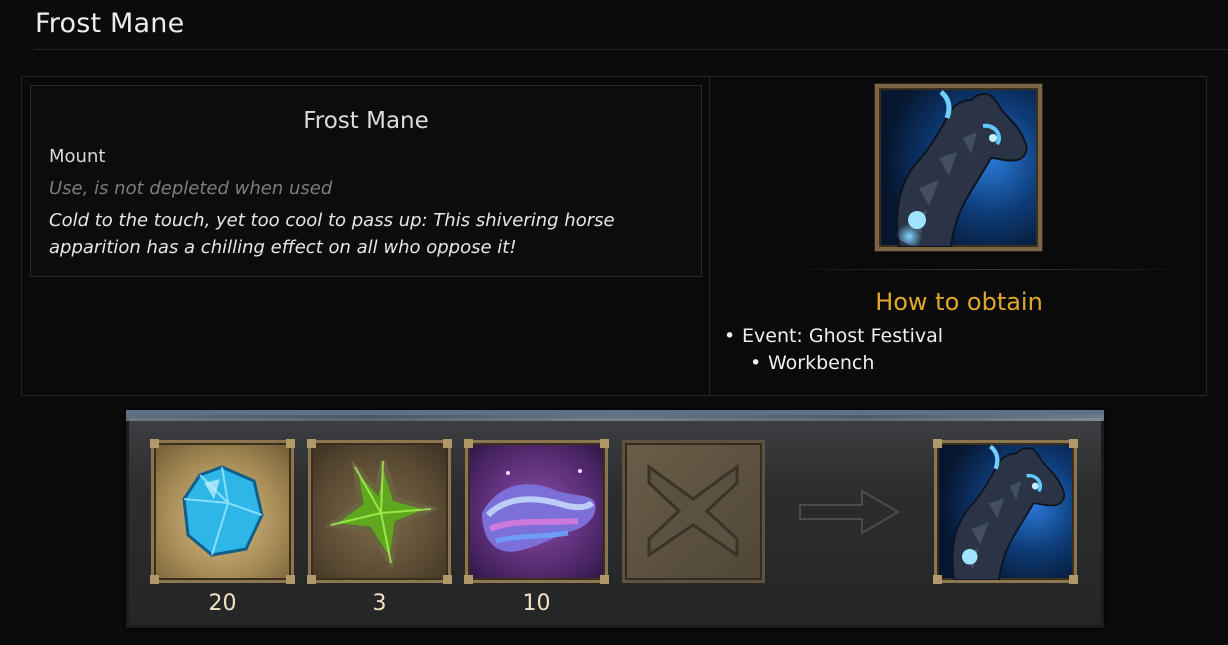  What do you see at coordinates (987, 269) in the screenshot?
I see `obtain-divider` at bounding box center [987, 269].